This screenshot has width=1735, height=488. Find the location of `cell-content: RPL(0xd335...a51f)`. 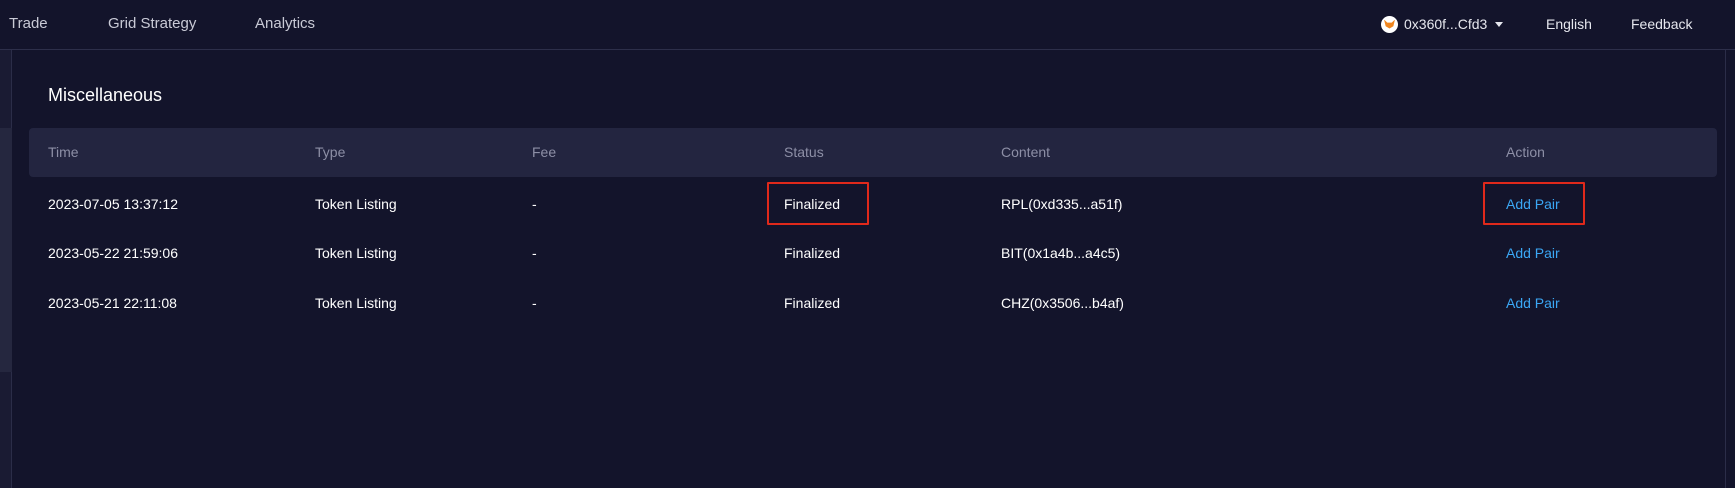

cell-content: RPL(0xd335...a51f) is located at coordinates (1062, 204).